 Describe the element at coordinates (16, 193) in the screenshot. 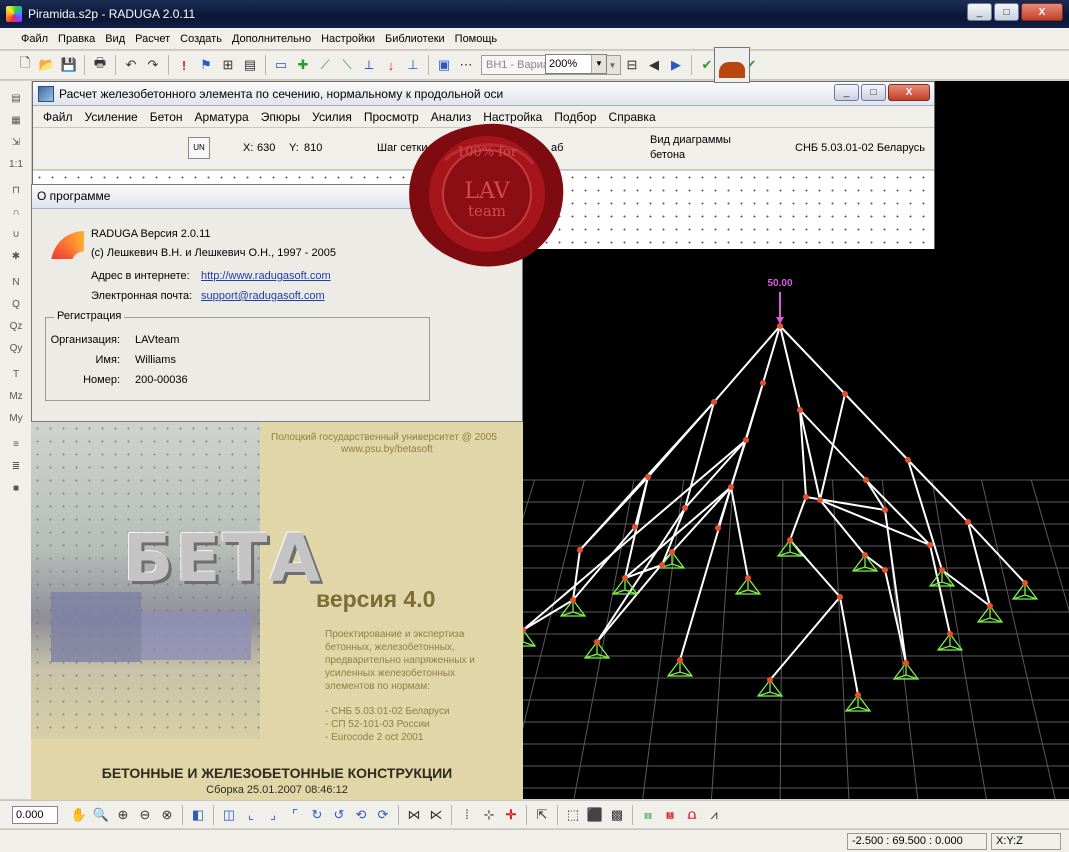

I see `frame-icon: ⊓` at that location.